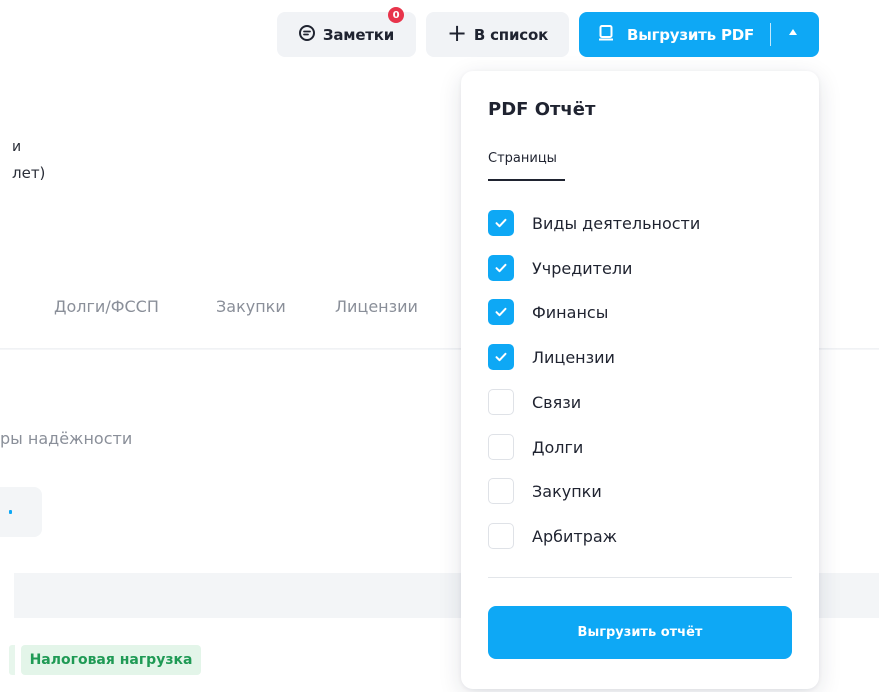  Describe the element at coordinates (582, 268) in the screenshot. I see `page-option-label: Учредители` at that location.